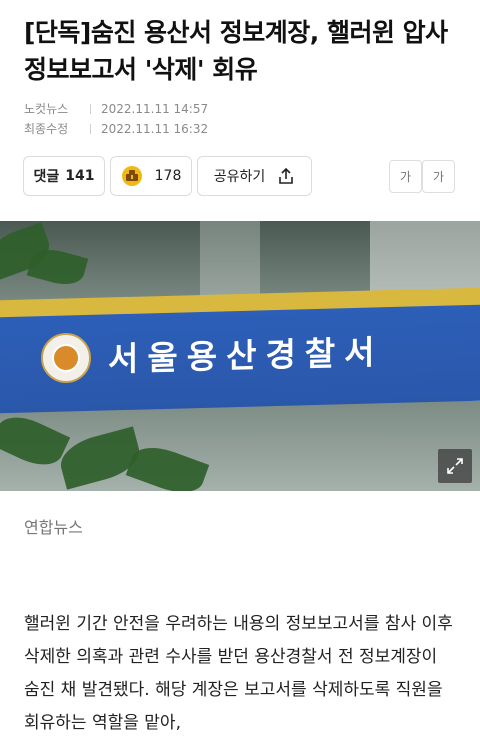  Describe the element at coordinates (405, 176) in the screenshot. I see `font-size-decrease-button: 가` at that location.